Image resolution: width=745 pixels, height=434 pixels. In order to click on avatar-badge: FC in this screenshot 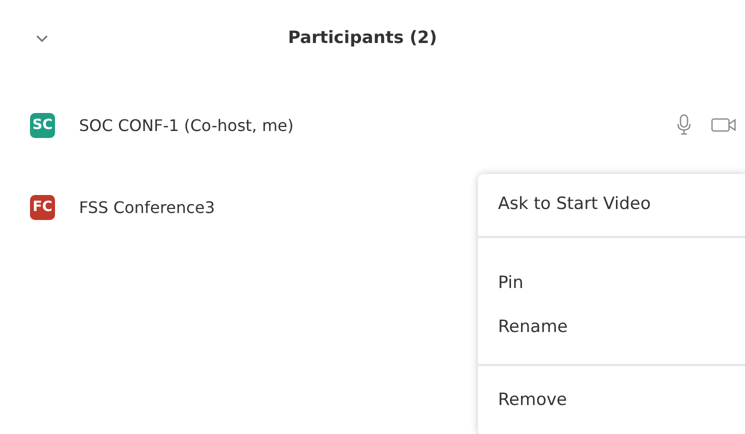, I will do `click(42, 207)`.